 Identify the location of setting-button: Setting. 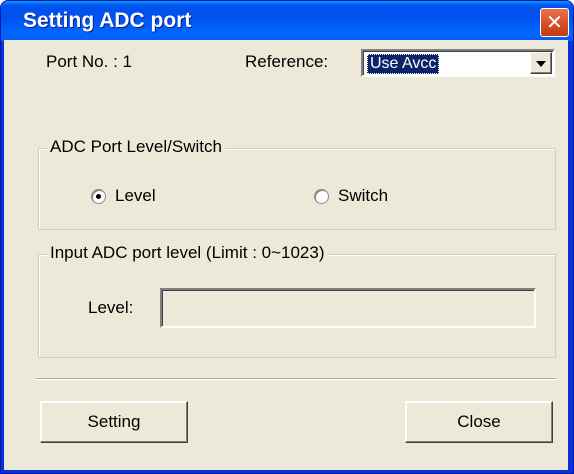
(114, 422).